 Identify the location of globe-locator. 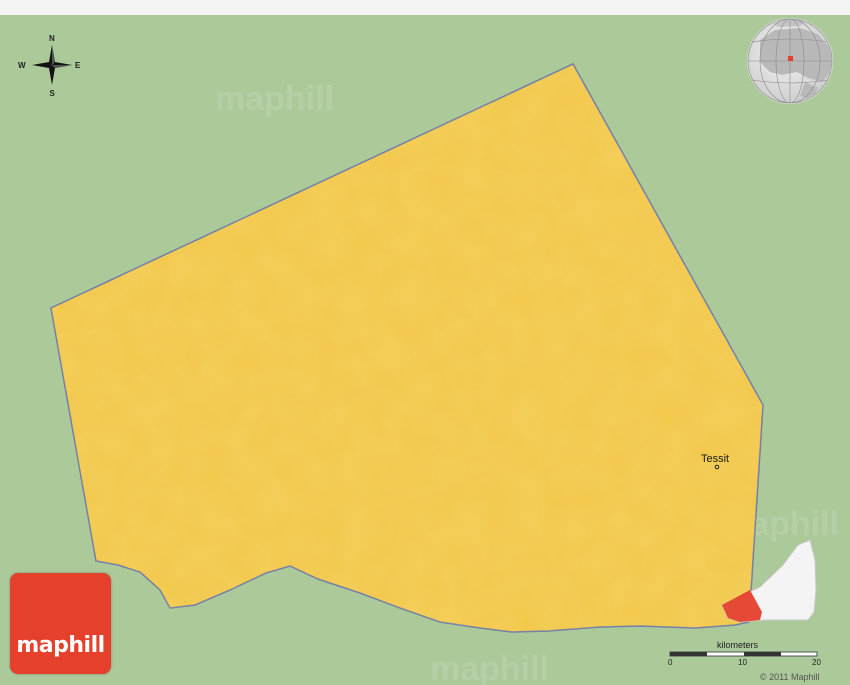
(790, 61).